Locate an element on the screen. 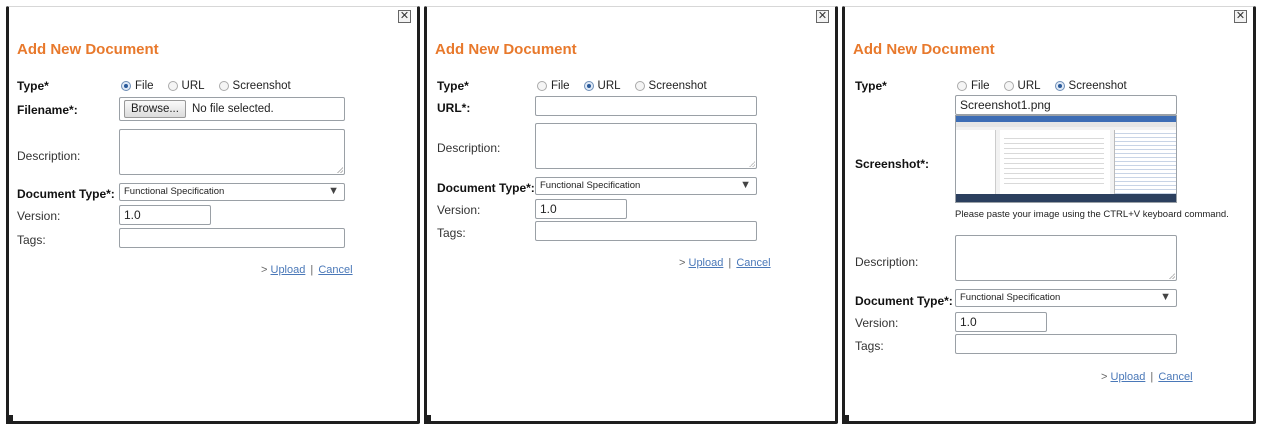  file-status: No file selected. is located at coordinates (232, 109).